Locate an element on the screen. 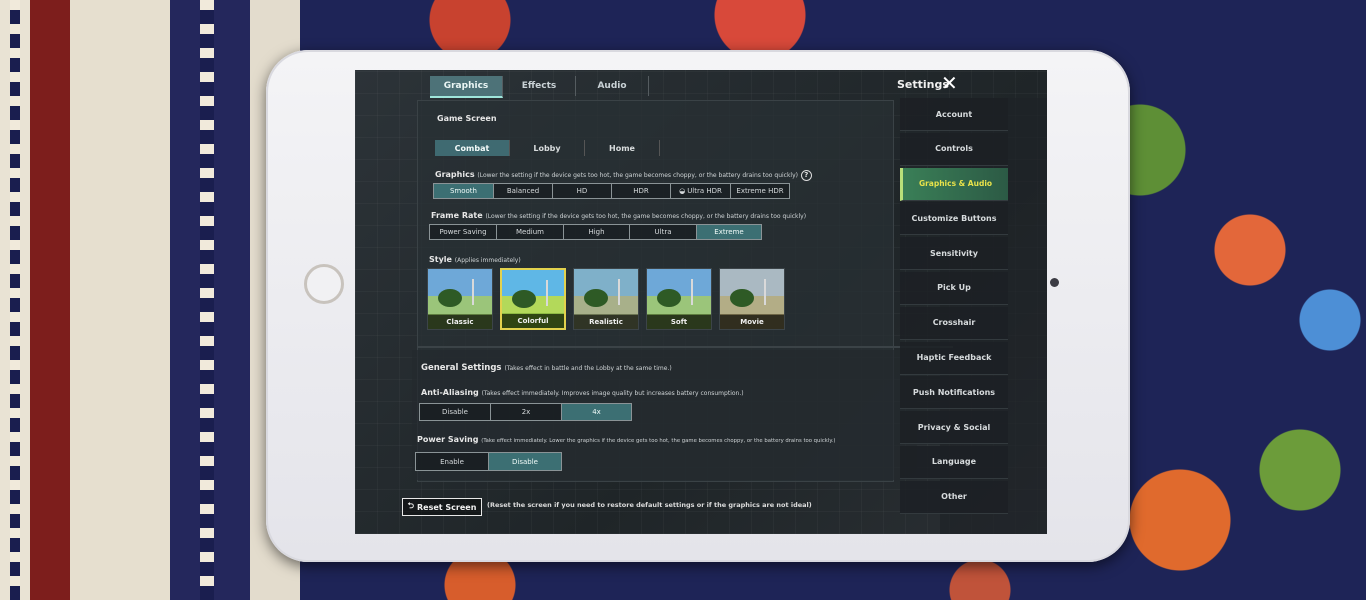 The width and height of the screenshot is (1366, 600). sidebar-item-other: Other is located at coordinates (954, 497).